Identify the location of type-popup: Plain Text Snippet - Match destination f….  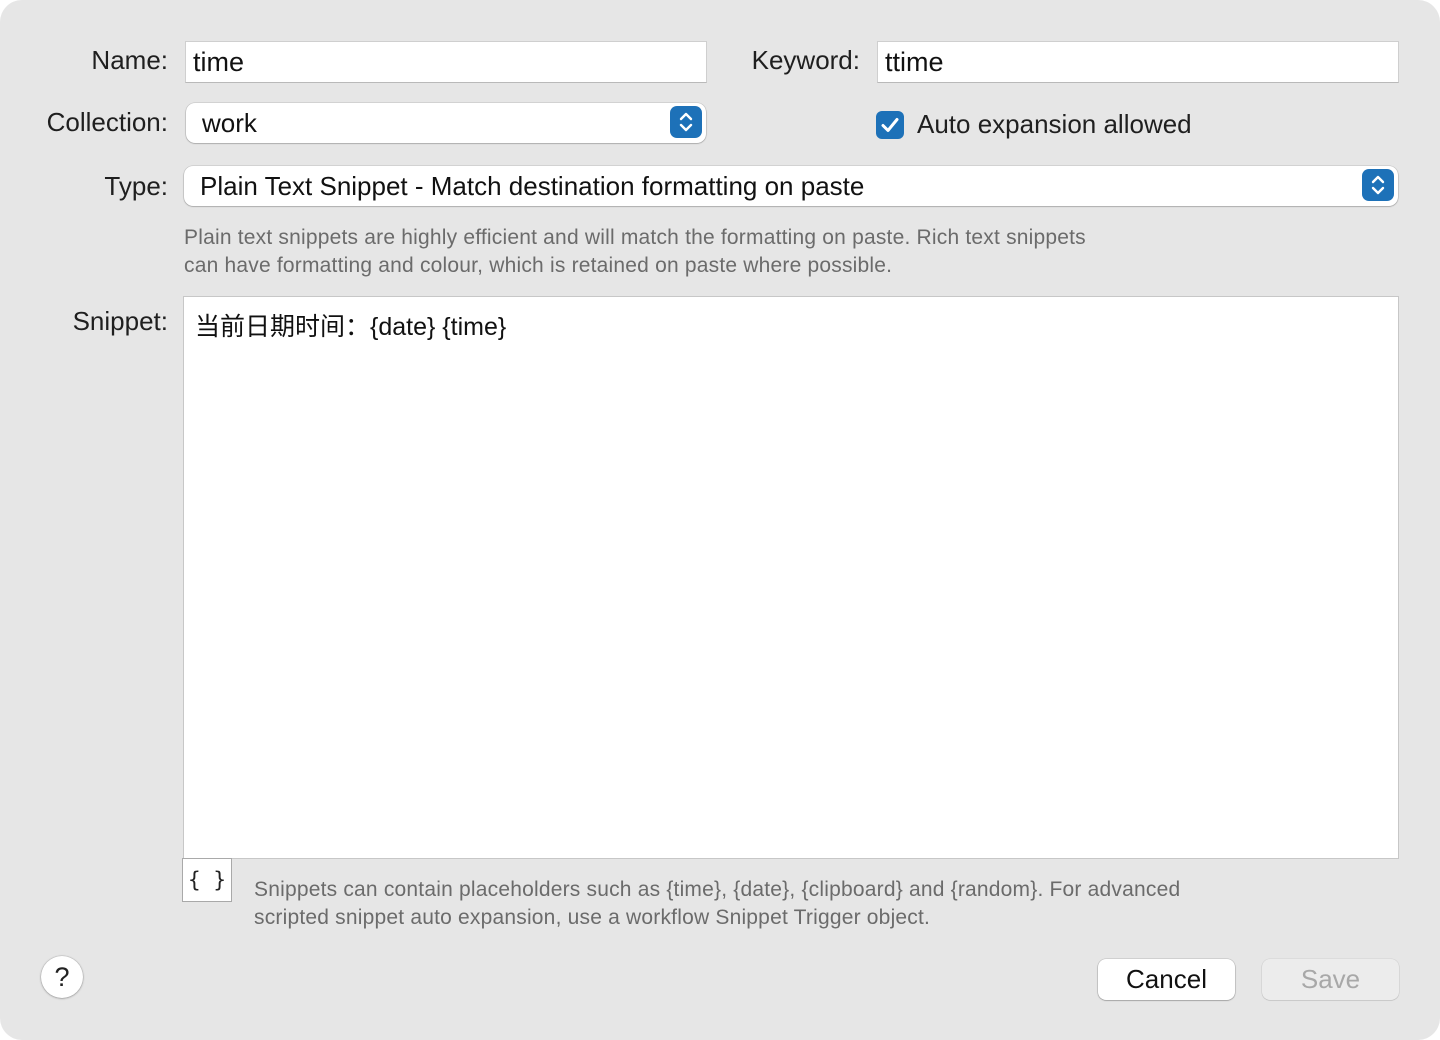
(791, 186).